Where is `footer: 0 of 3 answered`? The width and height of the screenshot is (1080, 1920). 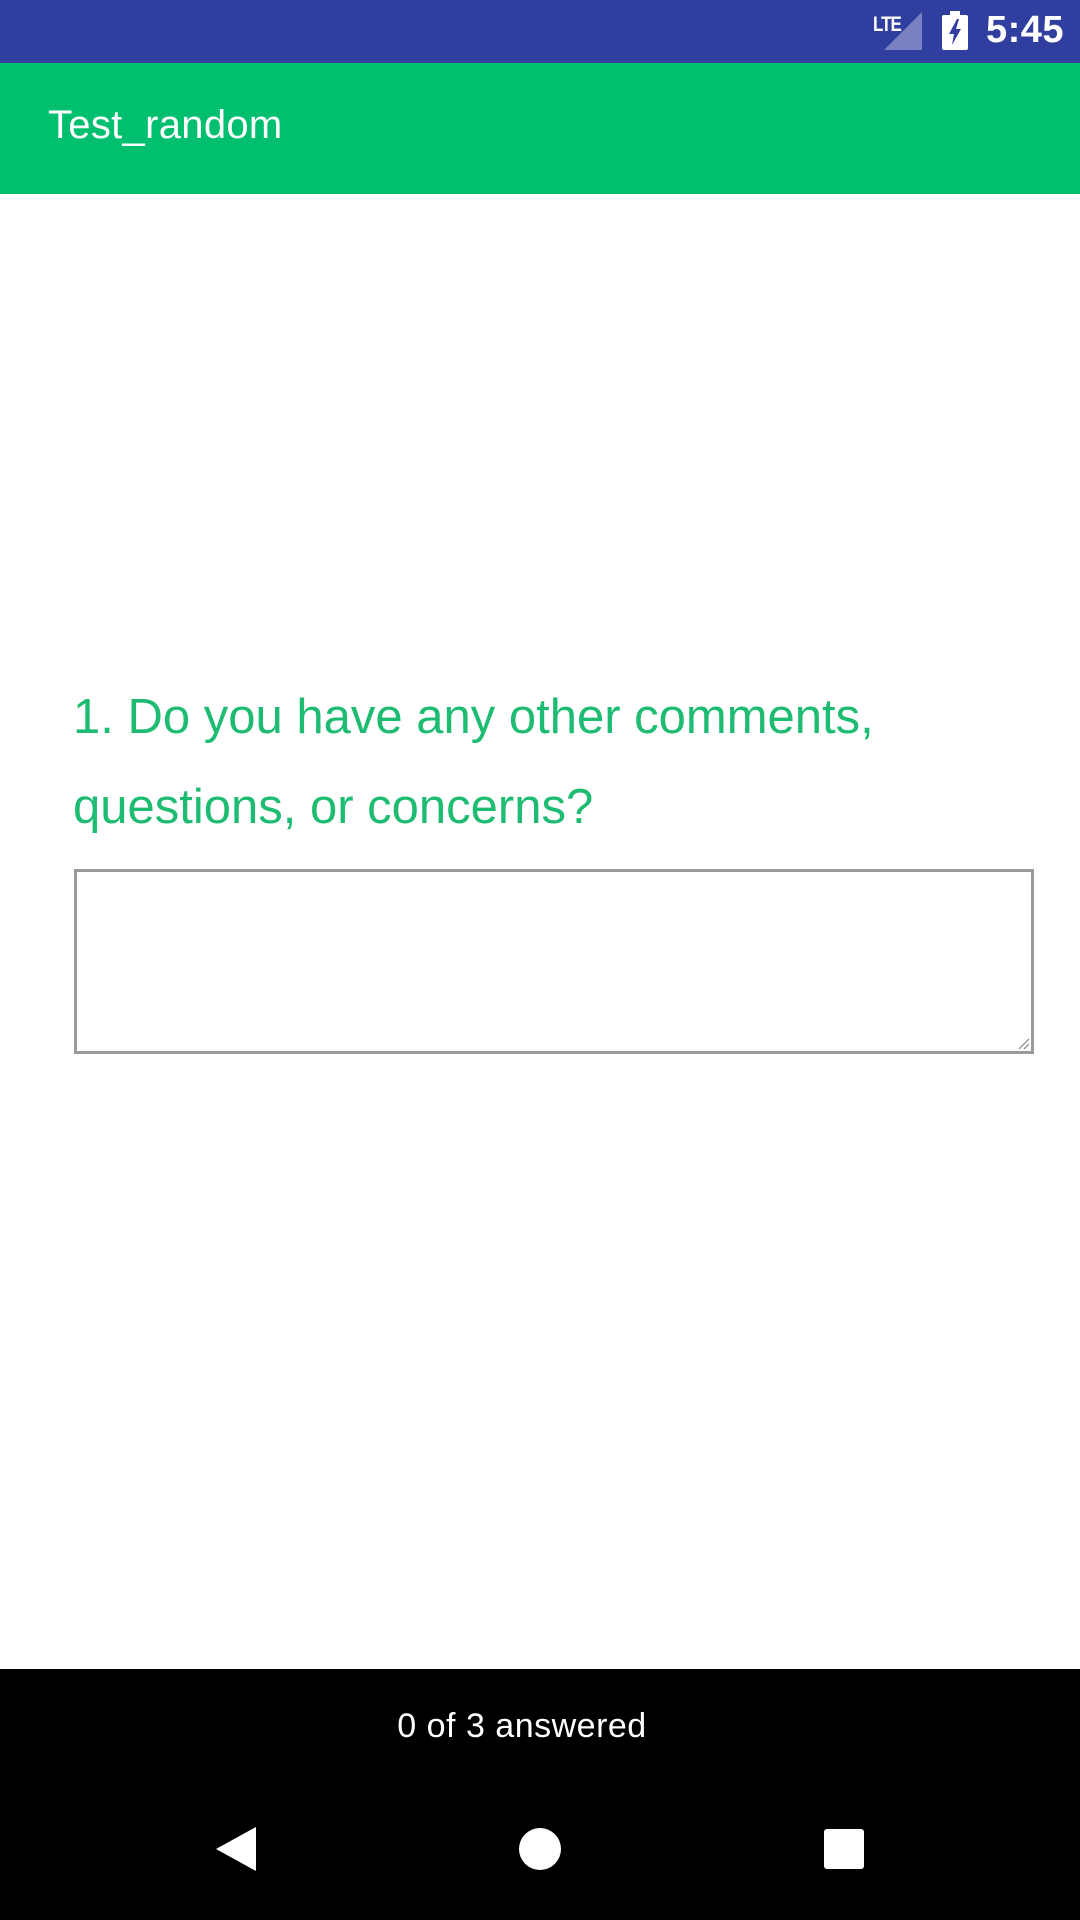
footer: 0 of 3 answered is located at coordinates (540, 1794).